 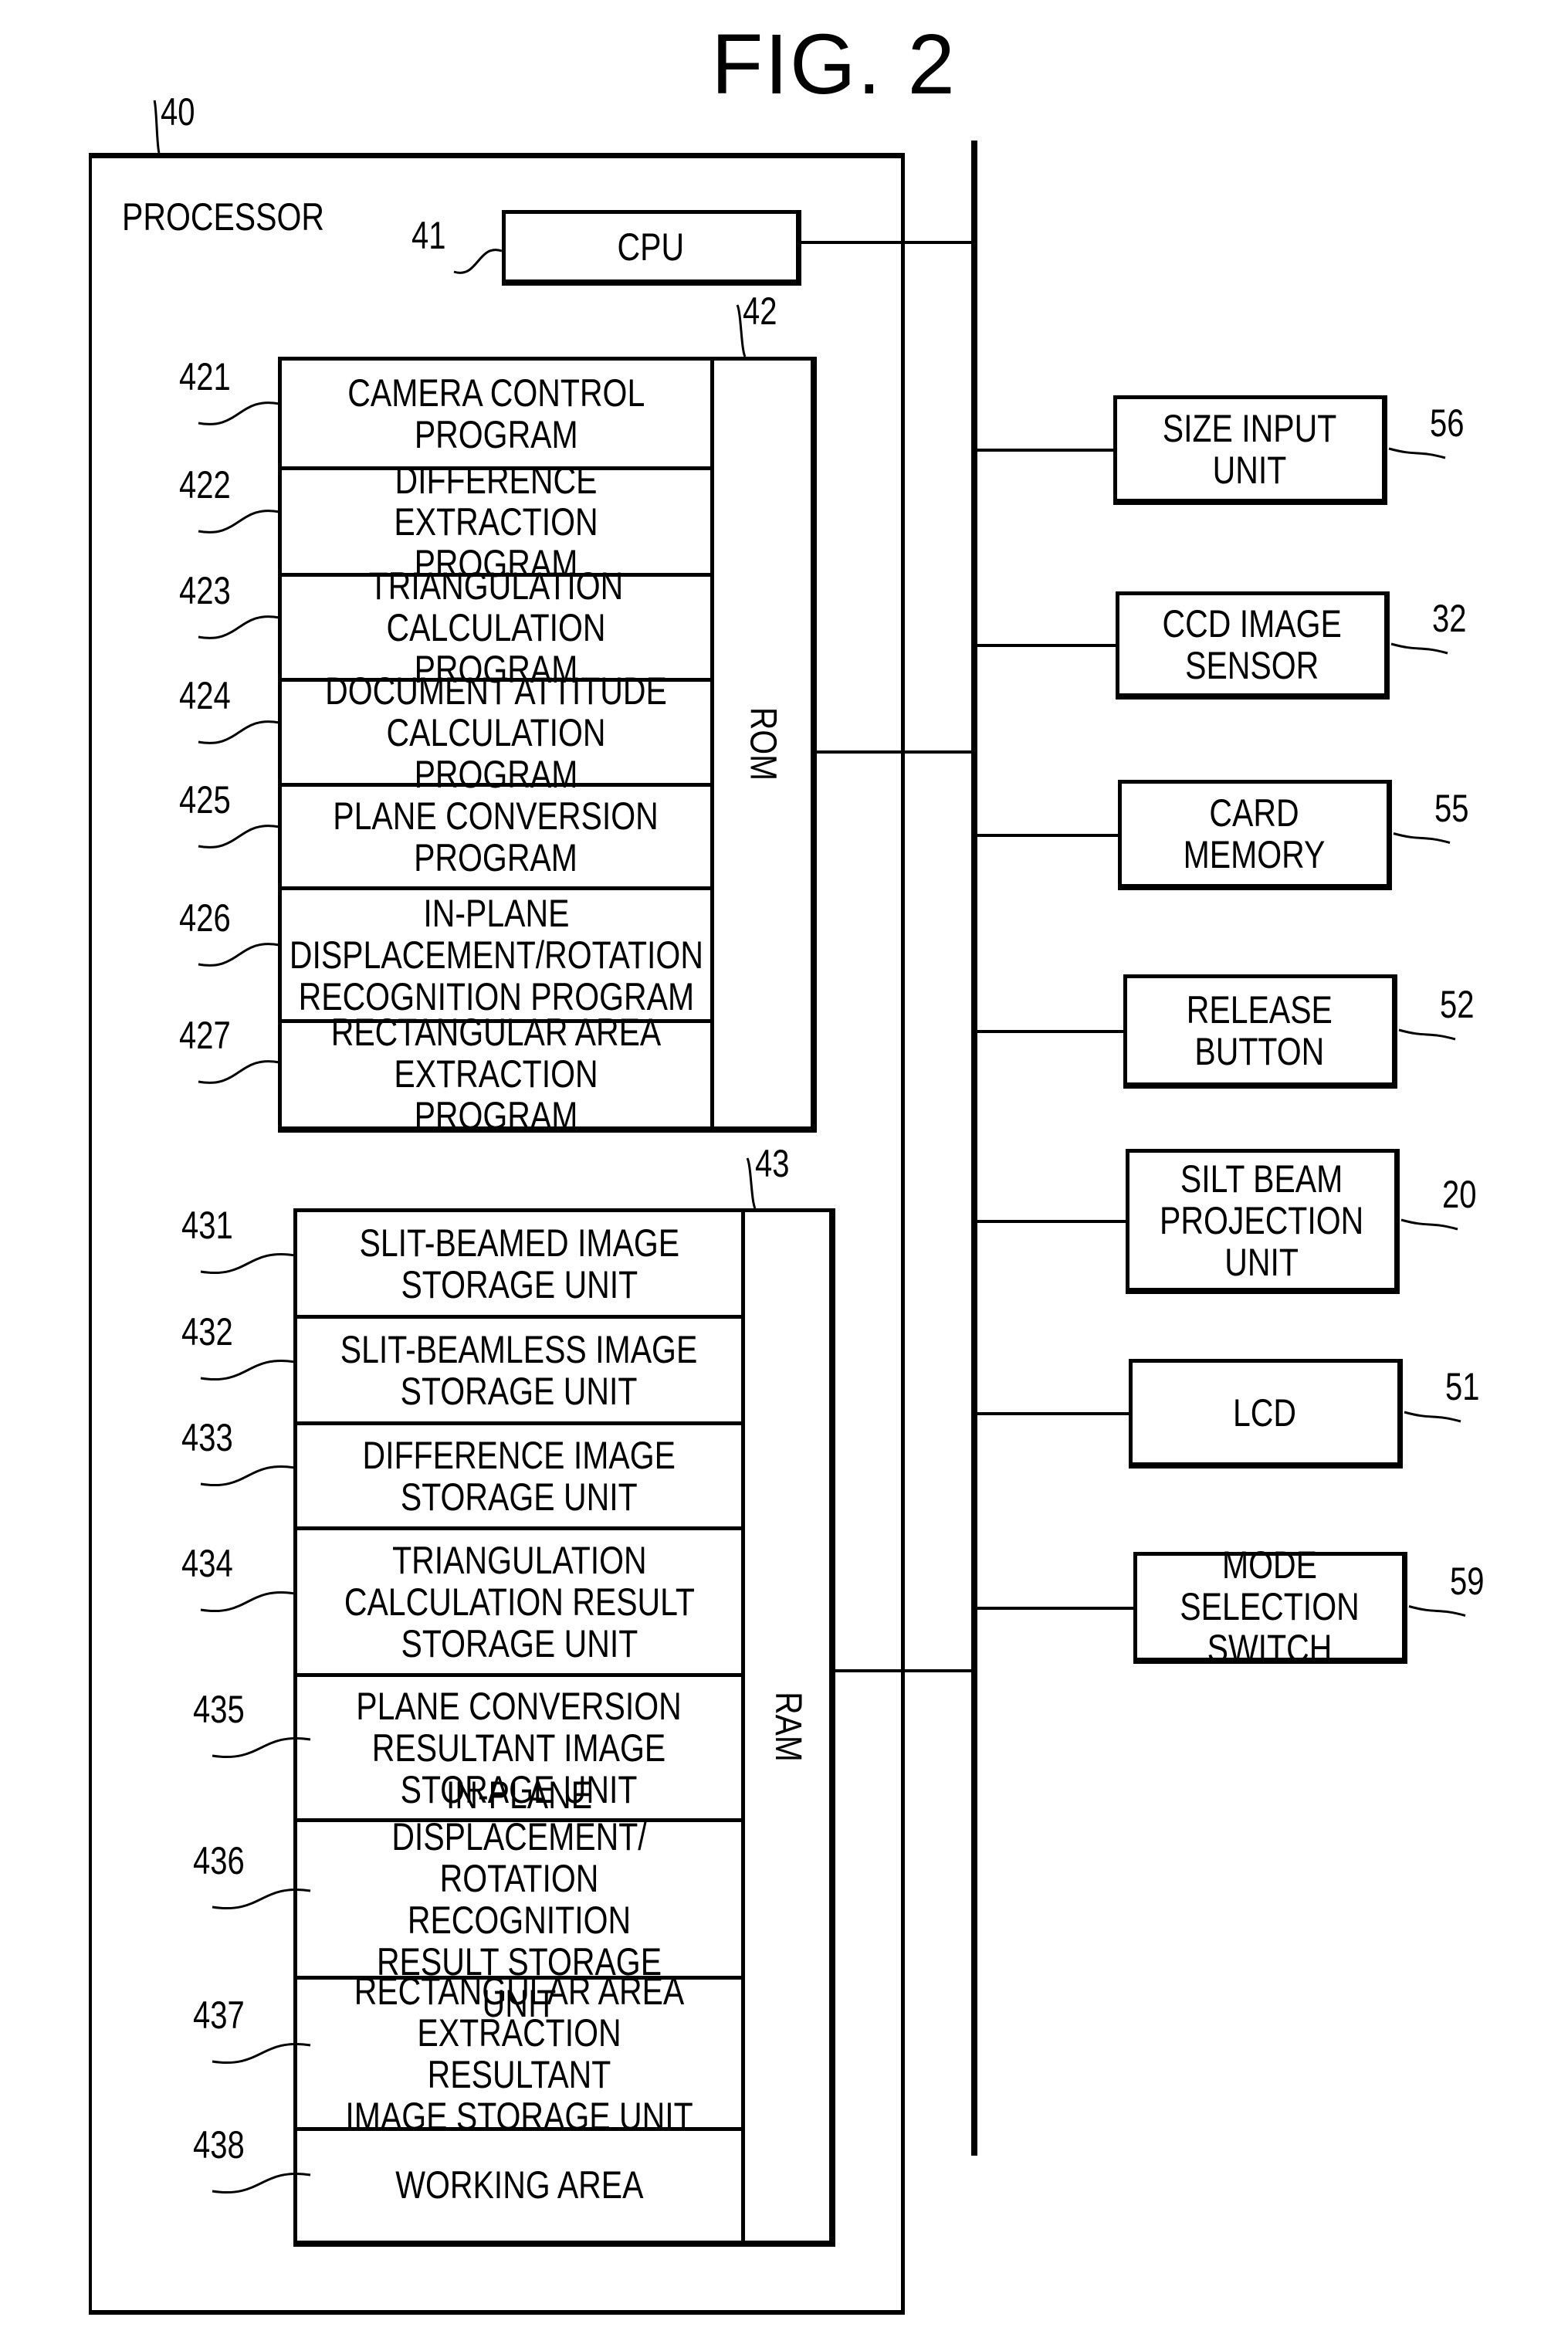 I want to click on ram-item-ref: 438, so click(x=219, y=2144).